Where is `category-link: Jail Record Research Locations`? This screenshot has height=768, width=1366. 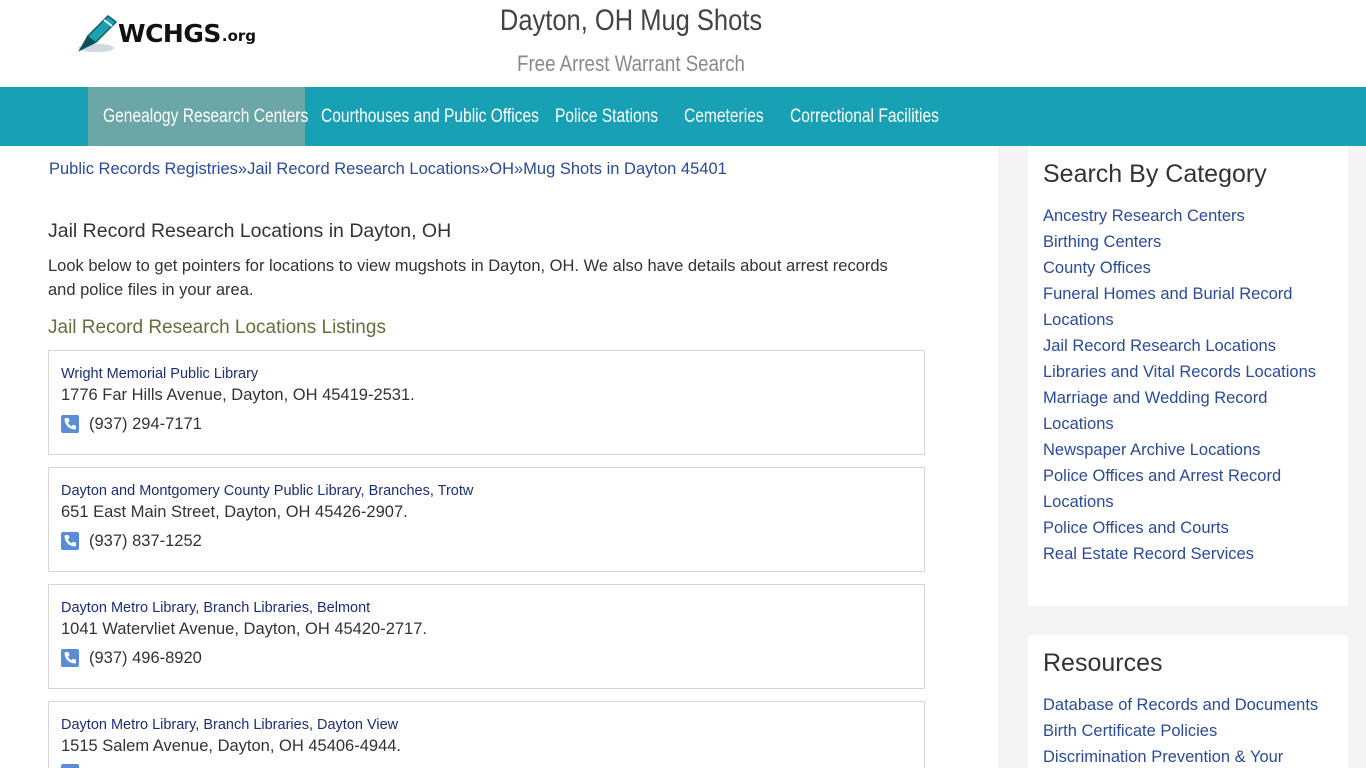
category-link: Jail Record Research Locations is located at coordinates (1188, 346).